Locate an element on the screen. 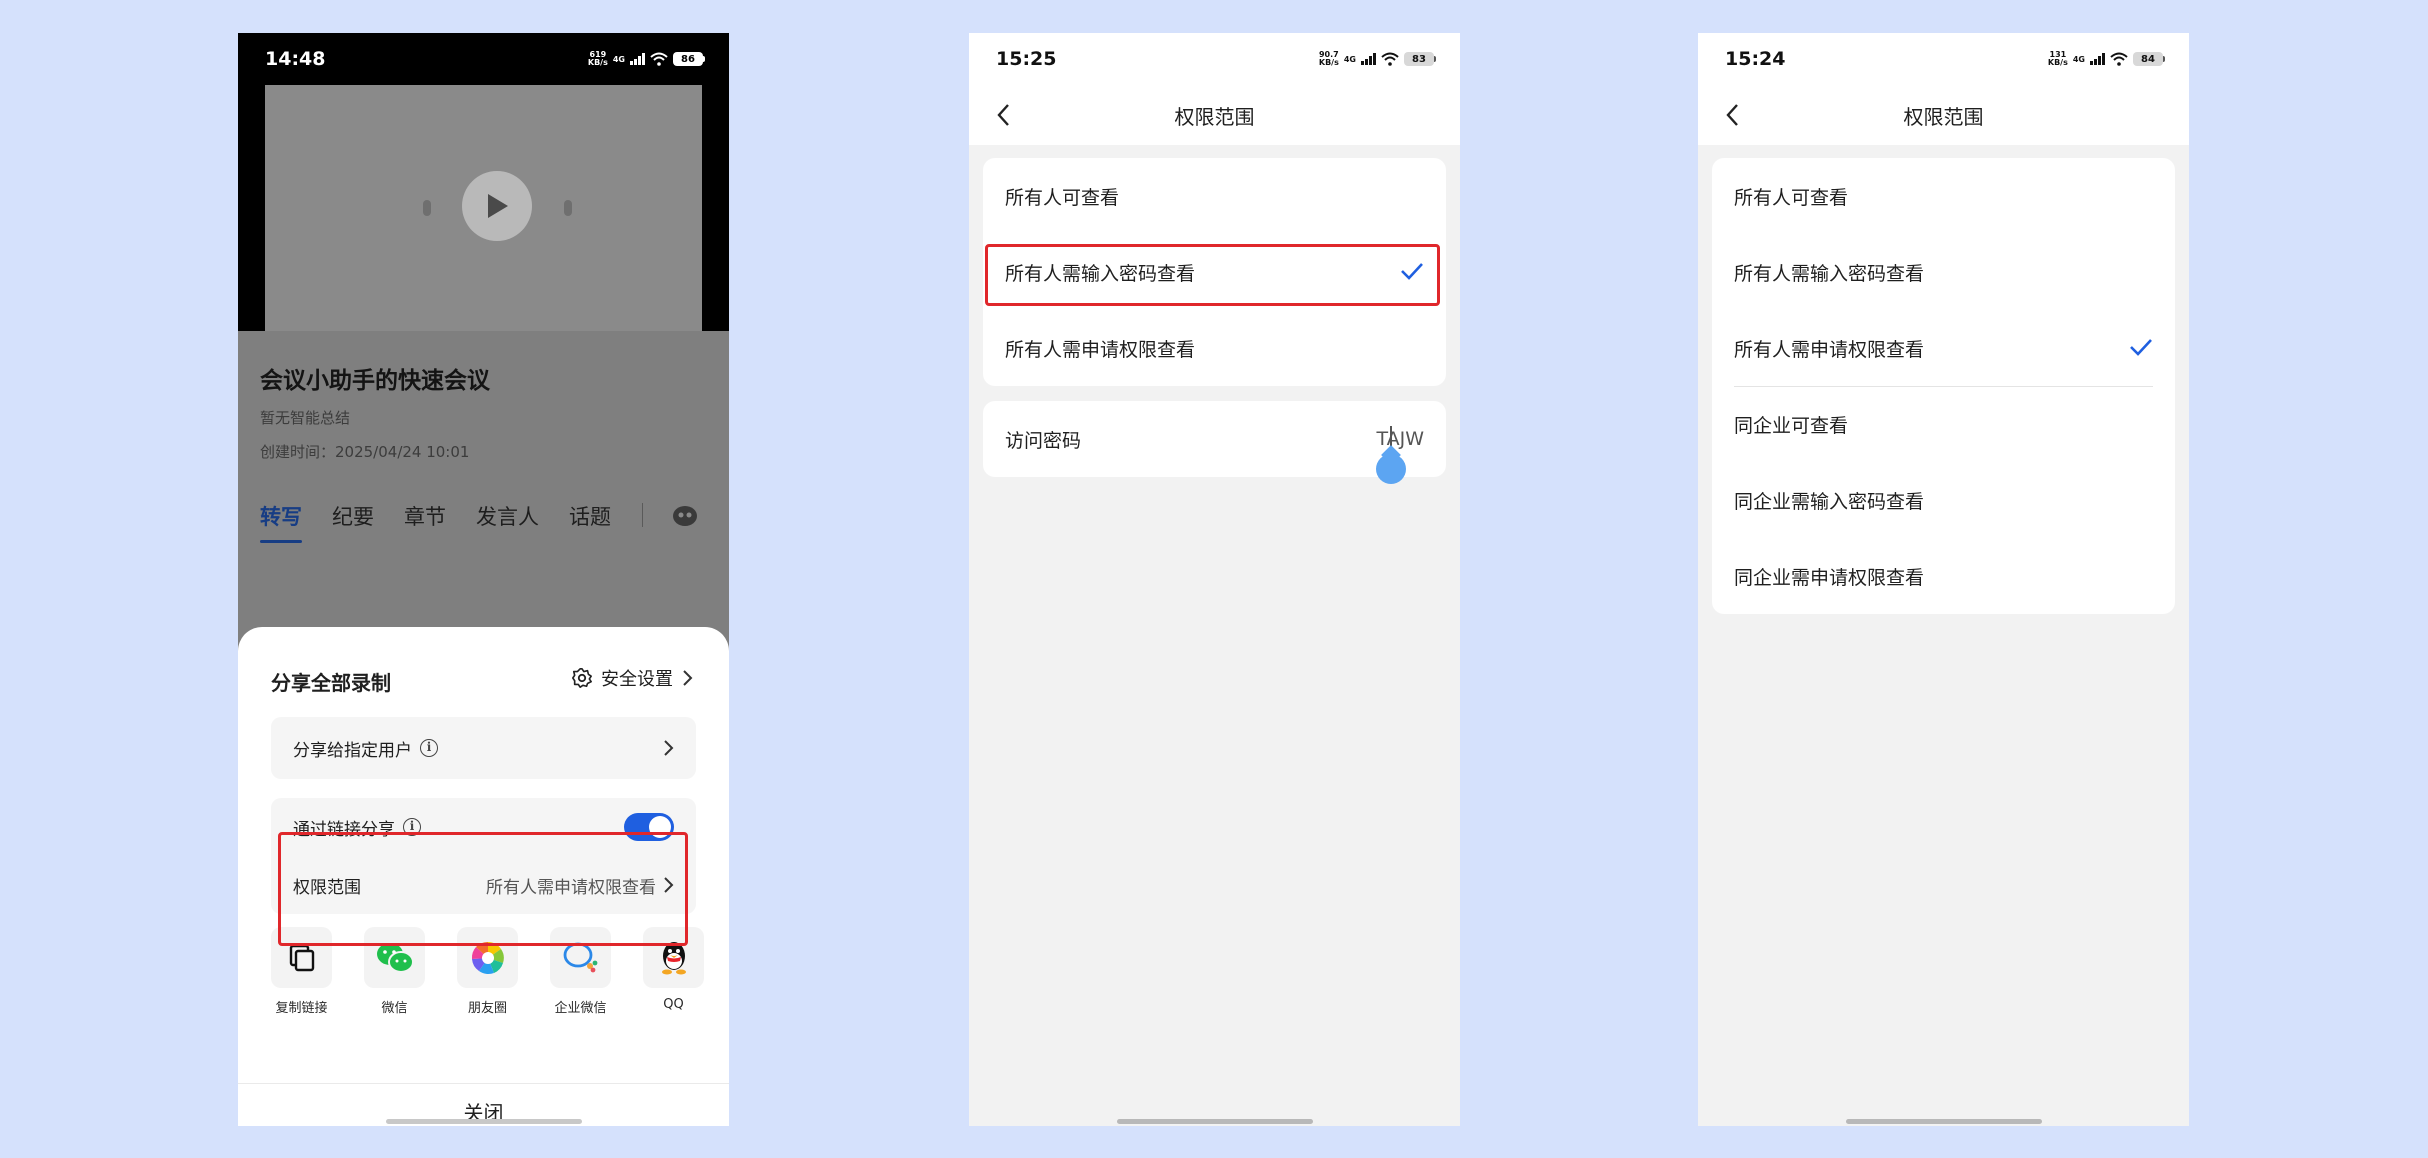 This screenshot has height=1158, width=2428. status-icons: 619 KB/s 4G 86 is located at coordinates (646, 59).